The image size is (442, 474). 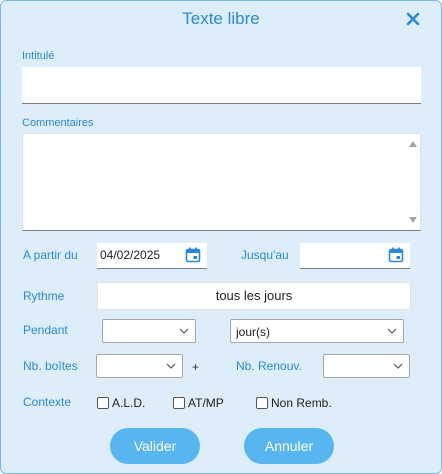 What do you see at coordinates (47, 402) in the screenshot?
I see `contexte-label: Contexte` at bounding box center [47, 402].